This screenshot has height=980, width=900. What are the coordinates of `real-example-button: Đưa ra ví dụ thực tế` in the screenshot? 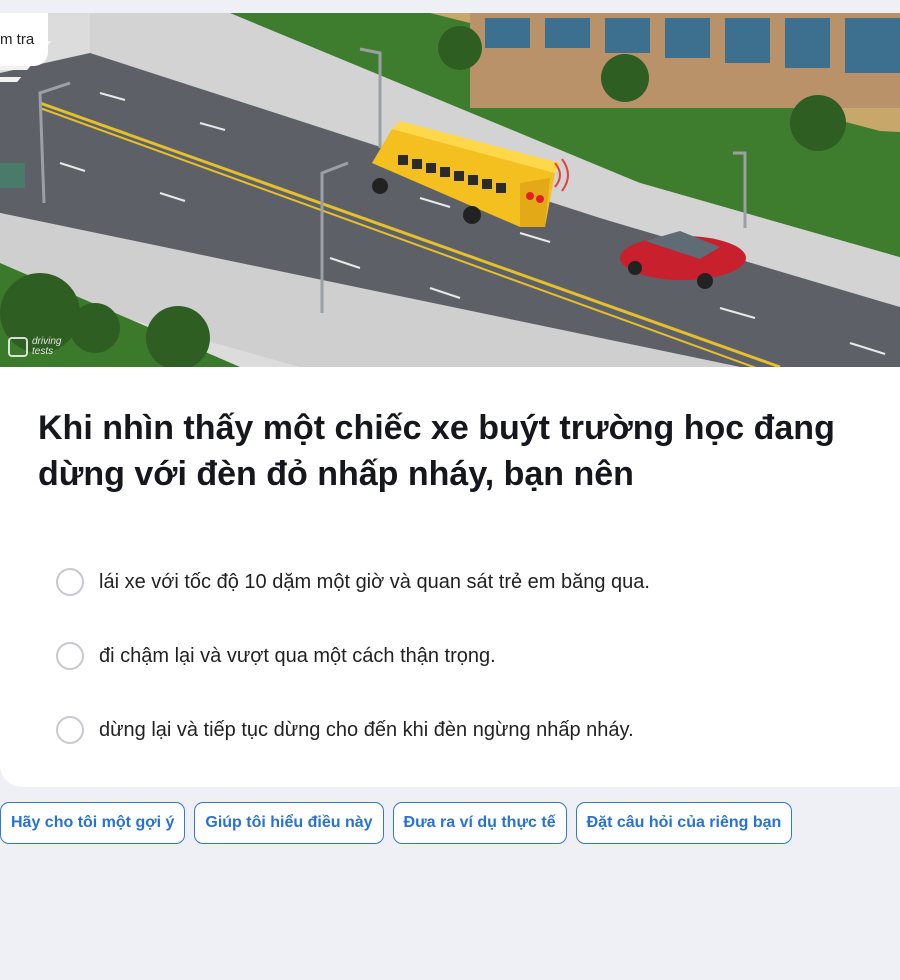 It's located at (479, 823).